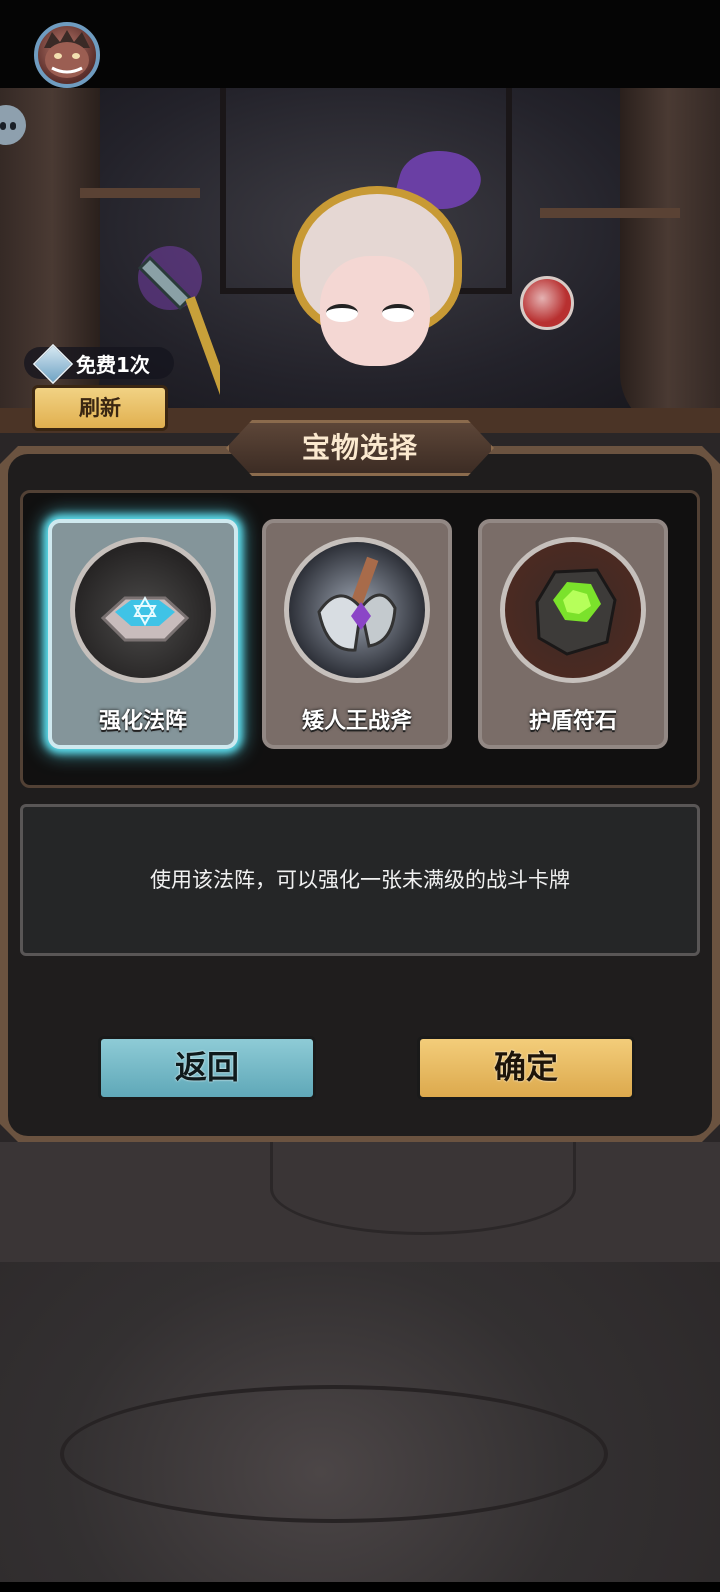  I want to click on right-shelf, so click(610, 213).